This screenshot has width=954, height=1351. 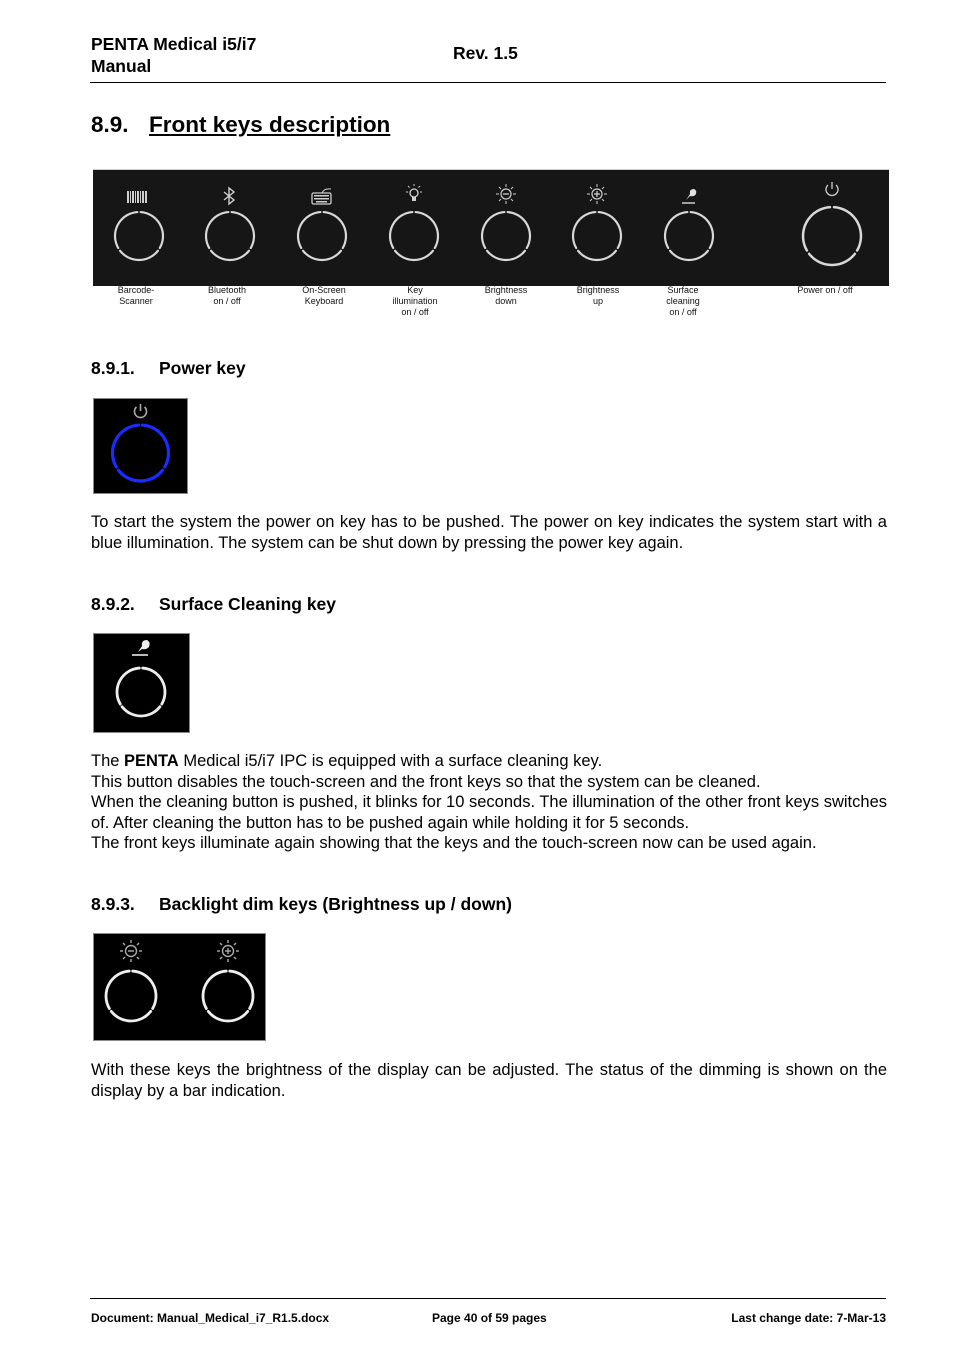 I want to click on front-panel-image, so click(x=491, y=227).